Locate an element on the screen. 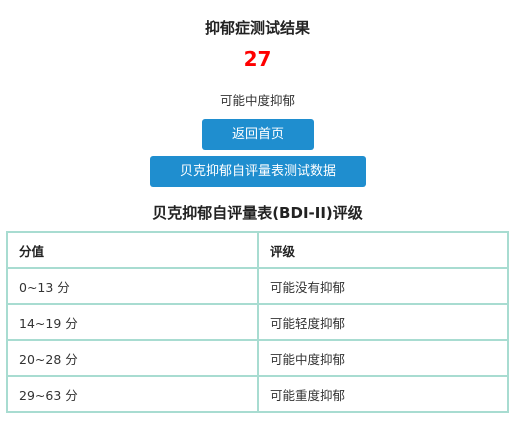 The height and width of the screenshot is (427, 515). score-range-cell: 14~19 分 is located at coordinates (132, 322).